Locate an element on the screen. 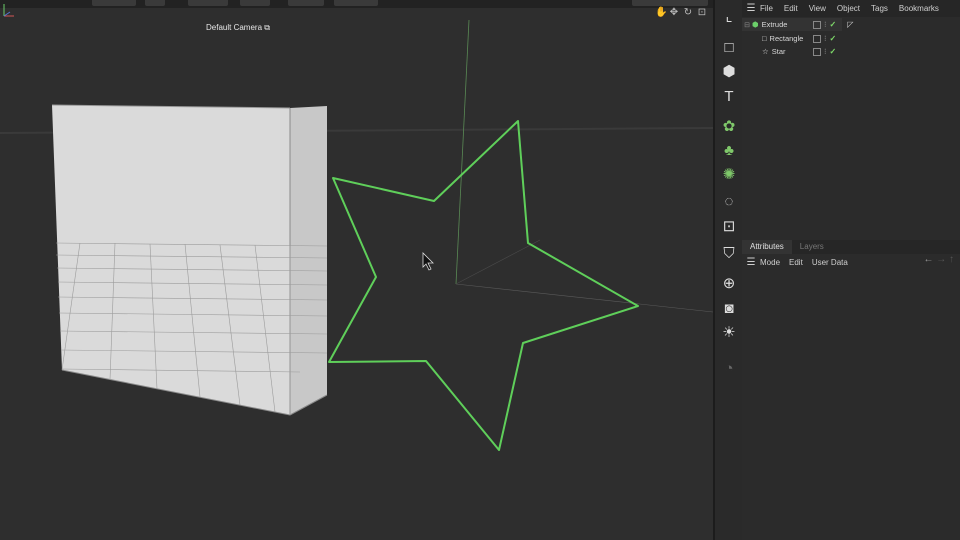 This screenshot has height=540, width=960. maximize-icon: ⊡ is located at coordinates (702, 12).